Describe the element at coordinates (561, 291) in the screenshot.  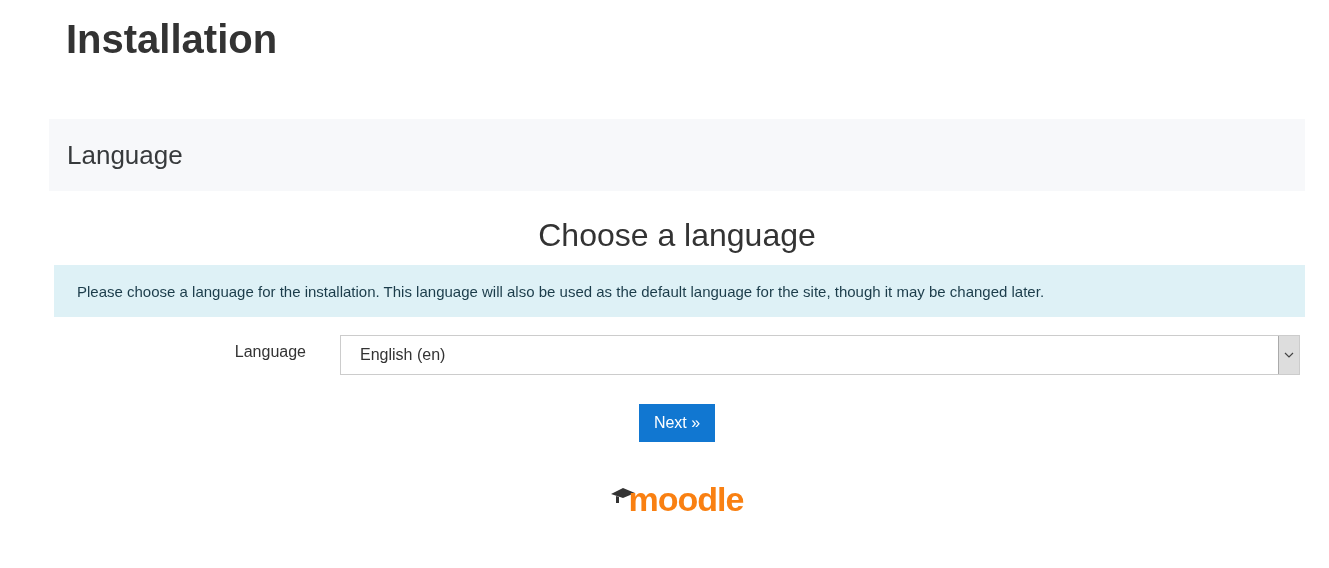
I see `notice-text: Please choose a language for the installation. This language will also be used as the default language for the site, though it may be changed later.` at that location.